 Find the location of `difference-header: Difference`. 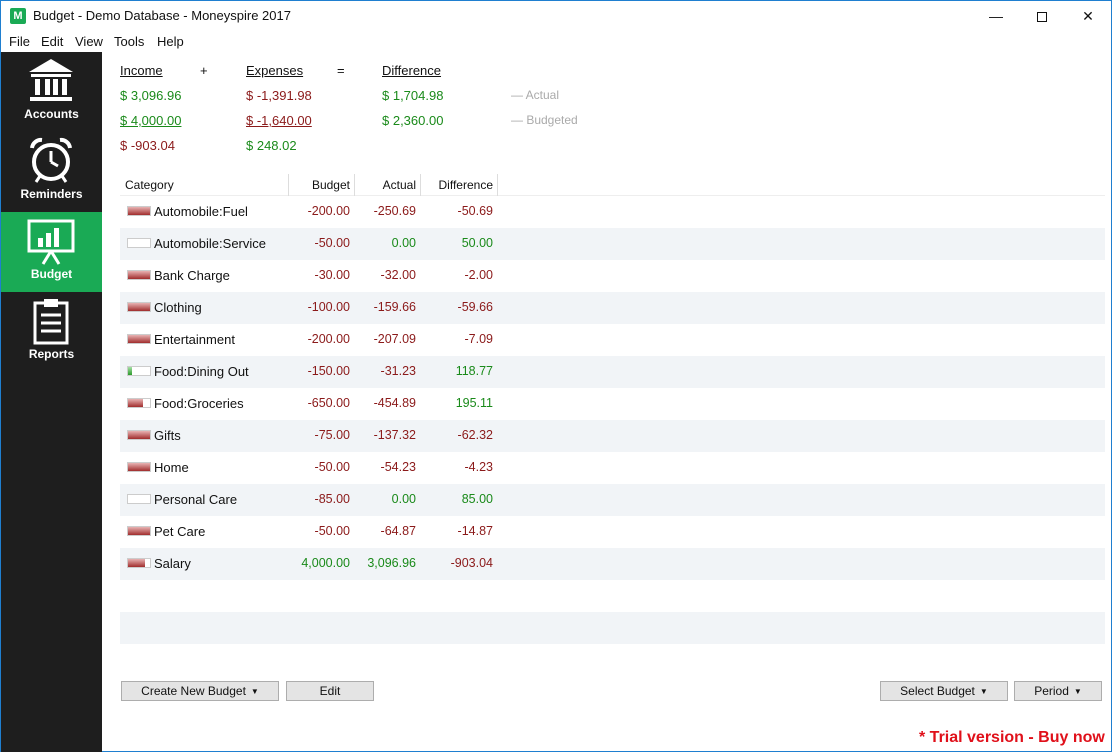

difference-header: Difference is located at coordinates (412, 70).